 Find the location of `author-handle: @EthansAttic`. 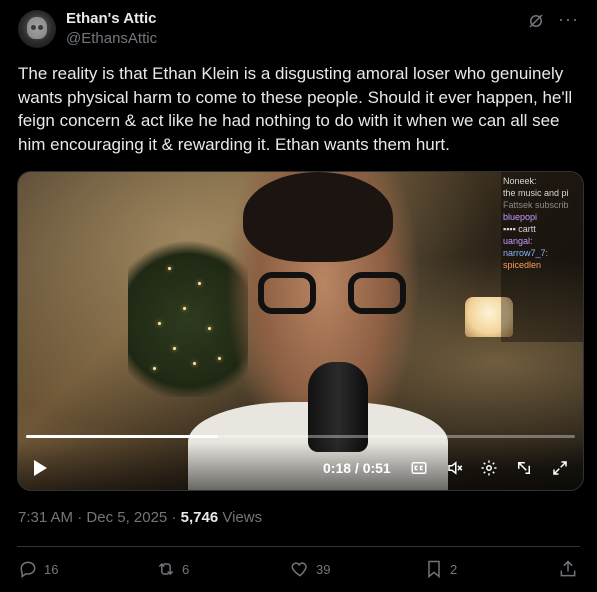

author-handle: @EthansAttic is located at coordinates (111, 38).